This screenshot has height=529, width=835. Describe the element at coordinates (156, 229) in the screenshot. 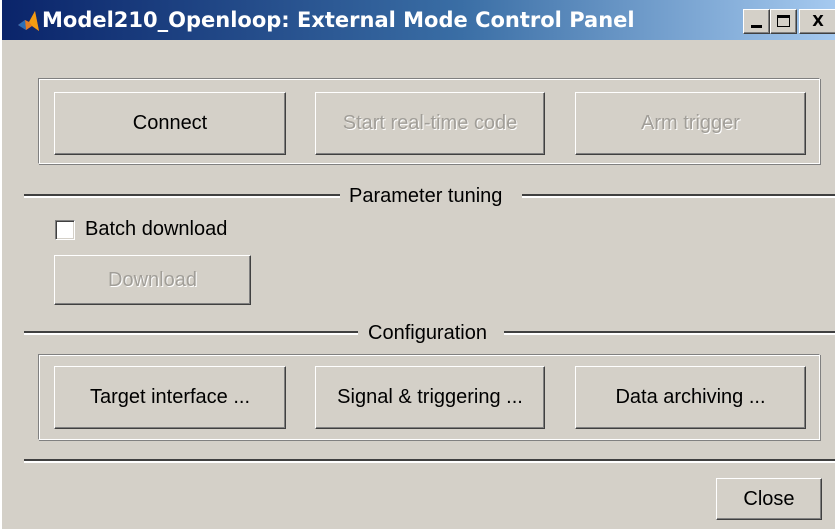

I see `batch-download-label: Batch download` at that location.